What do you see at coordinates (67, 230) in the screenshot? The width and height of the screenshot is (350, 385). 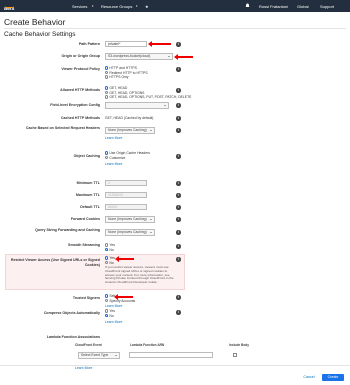 I see `query-string-label: Query String Forwarding and Caching` at bounding box center [67, 230].